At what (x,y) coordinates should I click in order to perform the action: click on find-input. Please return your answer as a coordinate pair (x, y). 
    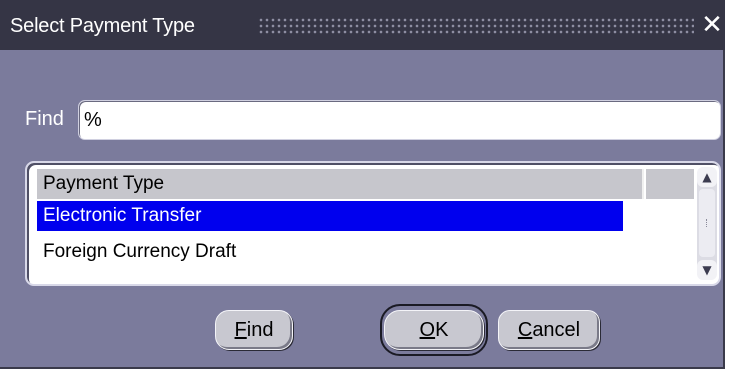
    Looking at the image, I should click on (399, 120).